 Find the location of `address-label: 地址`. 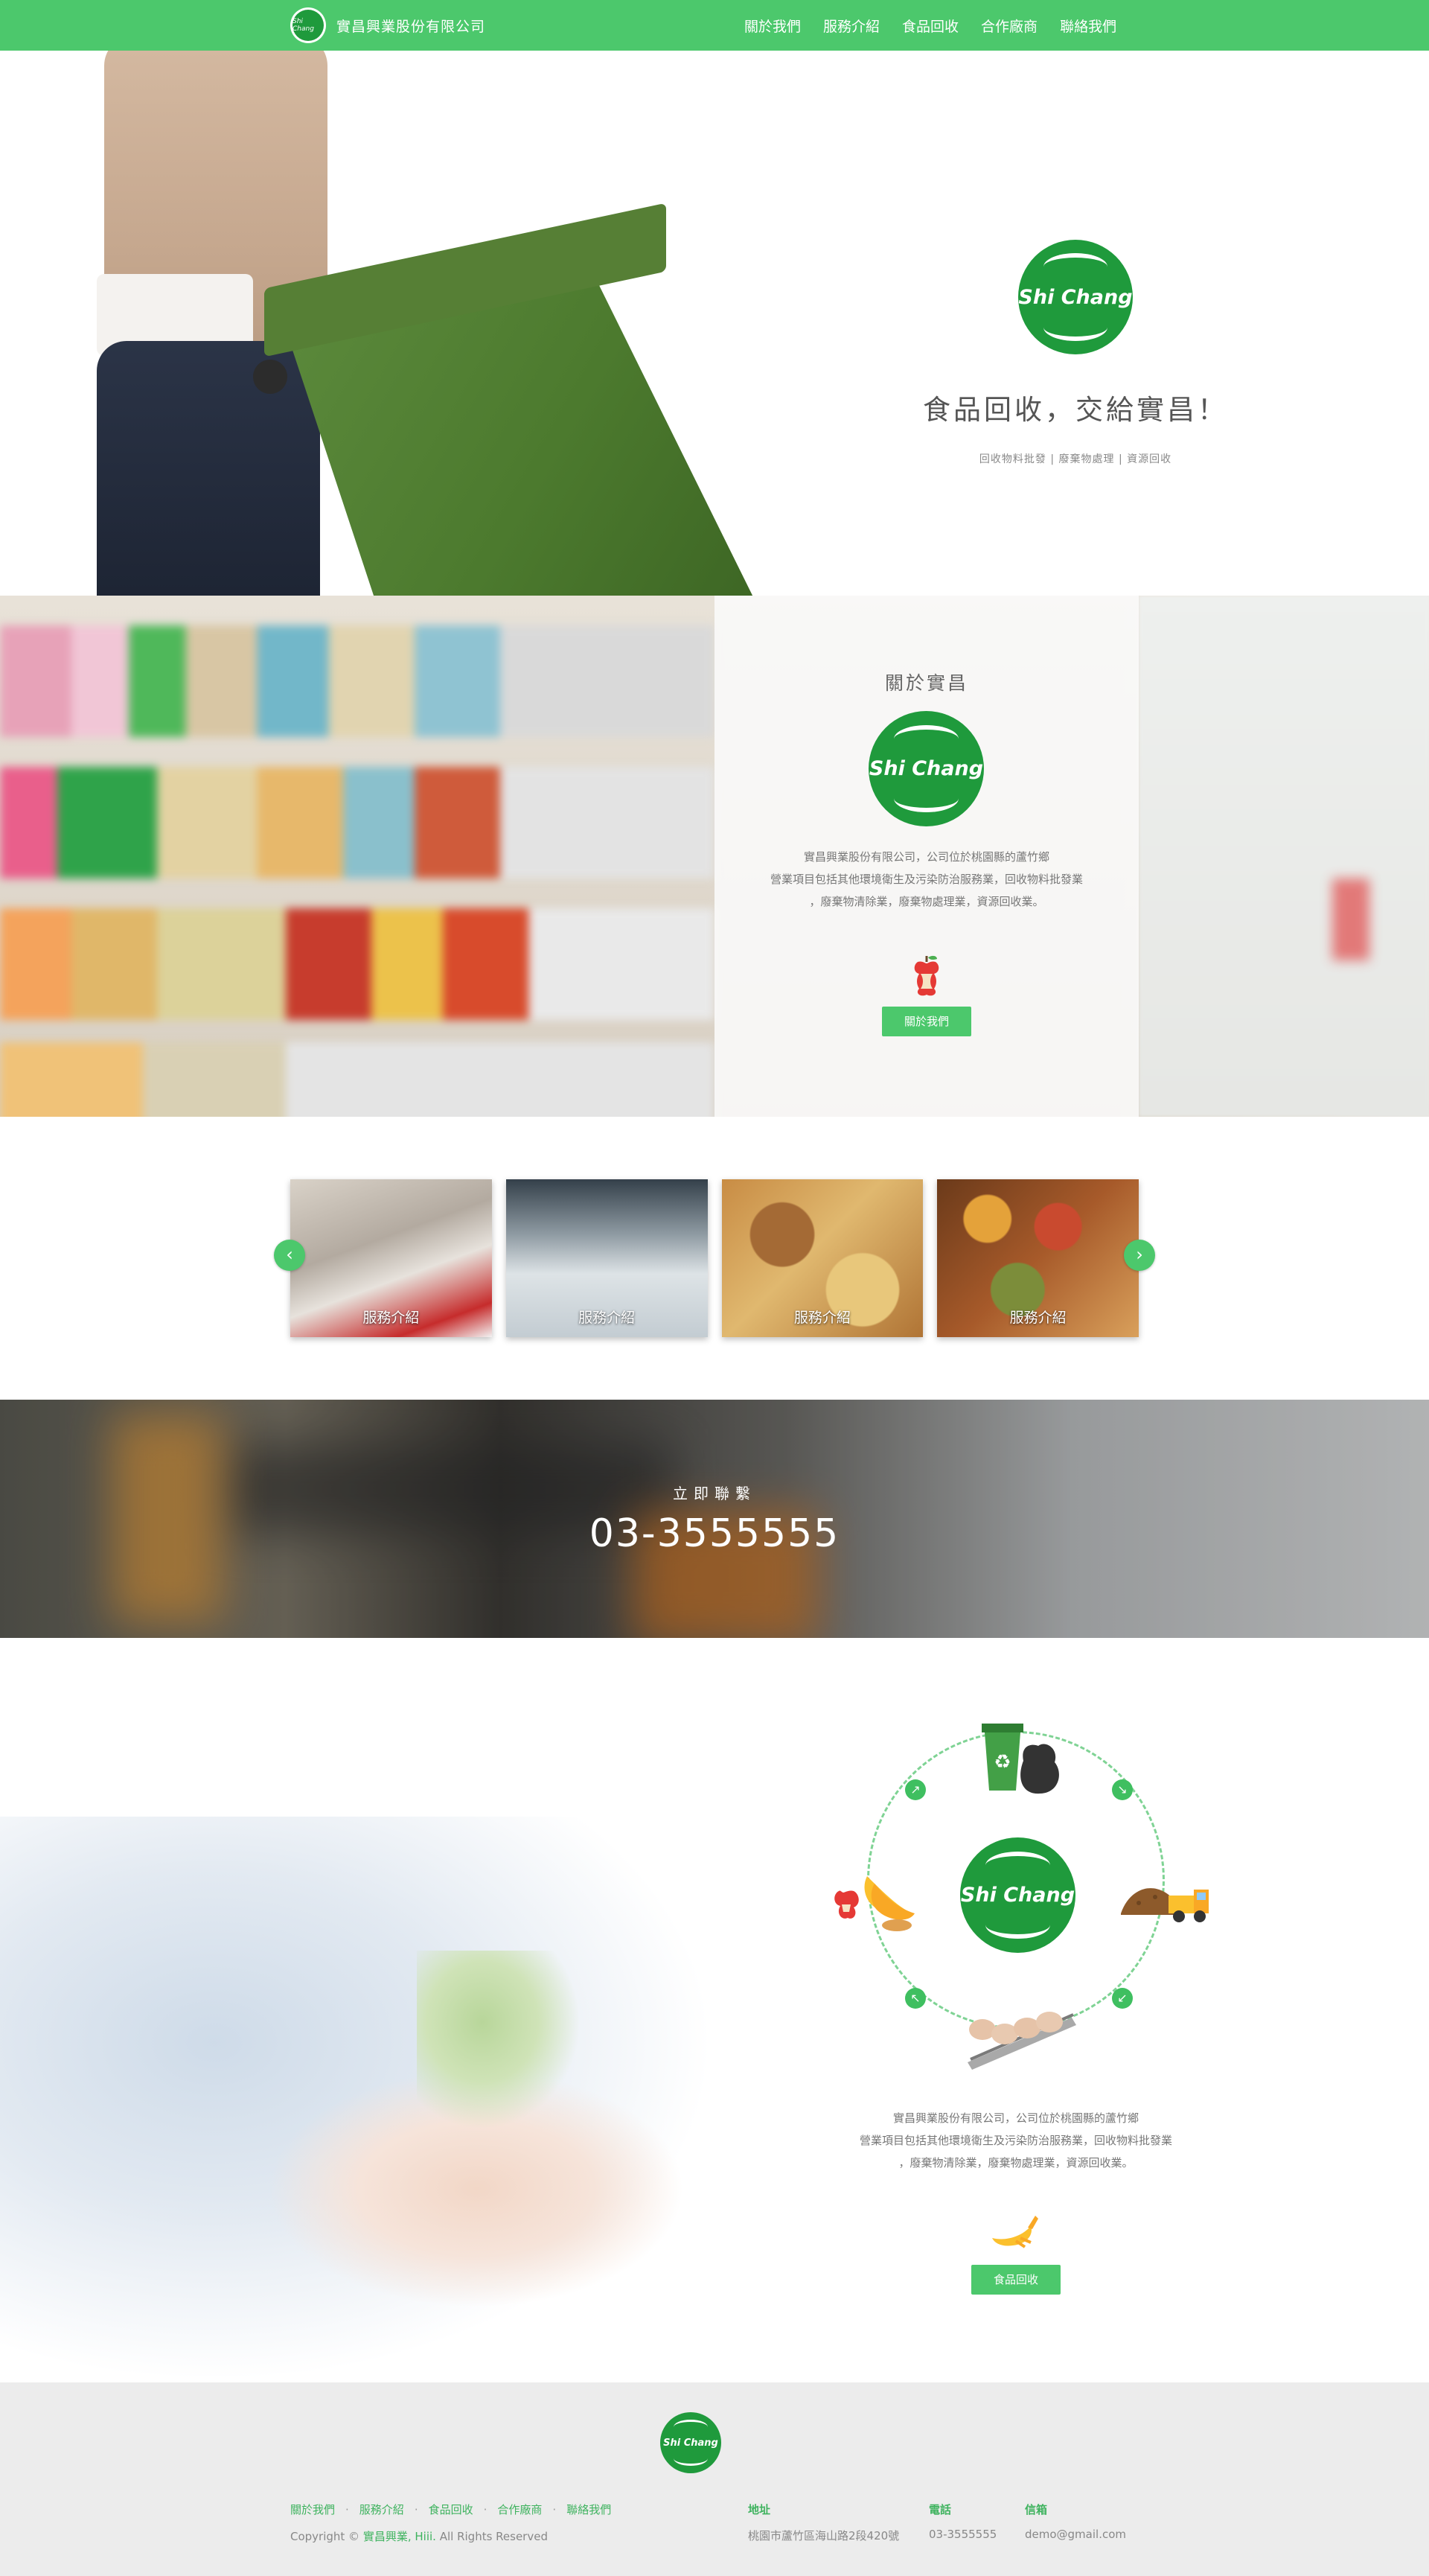

address-label: 地址 is located at coordinates (759, 2509).